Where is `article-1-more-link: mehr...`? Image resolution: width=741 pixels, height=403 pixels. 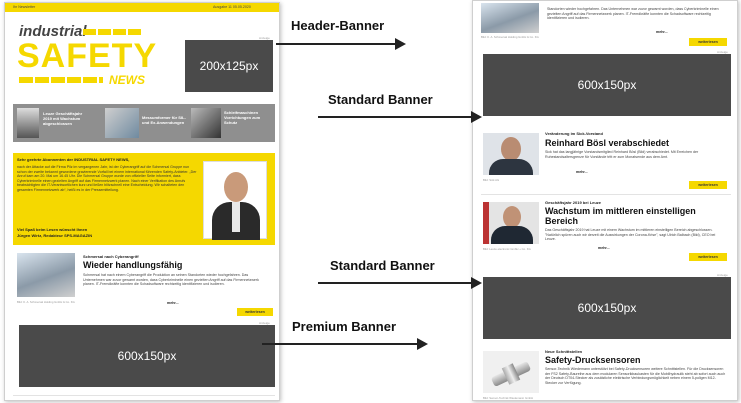 article-1-more-link: mehr... is located at coordinates (582, 172).